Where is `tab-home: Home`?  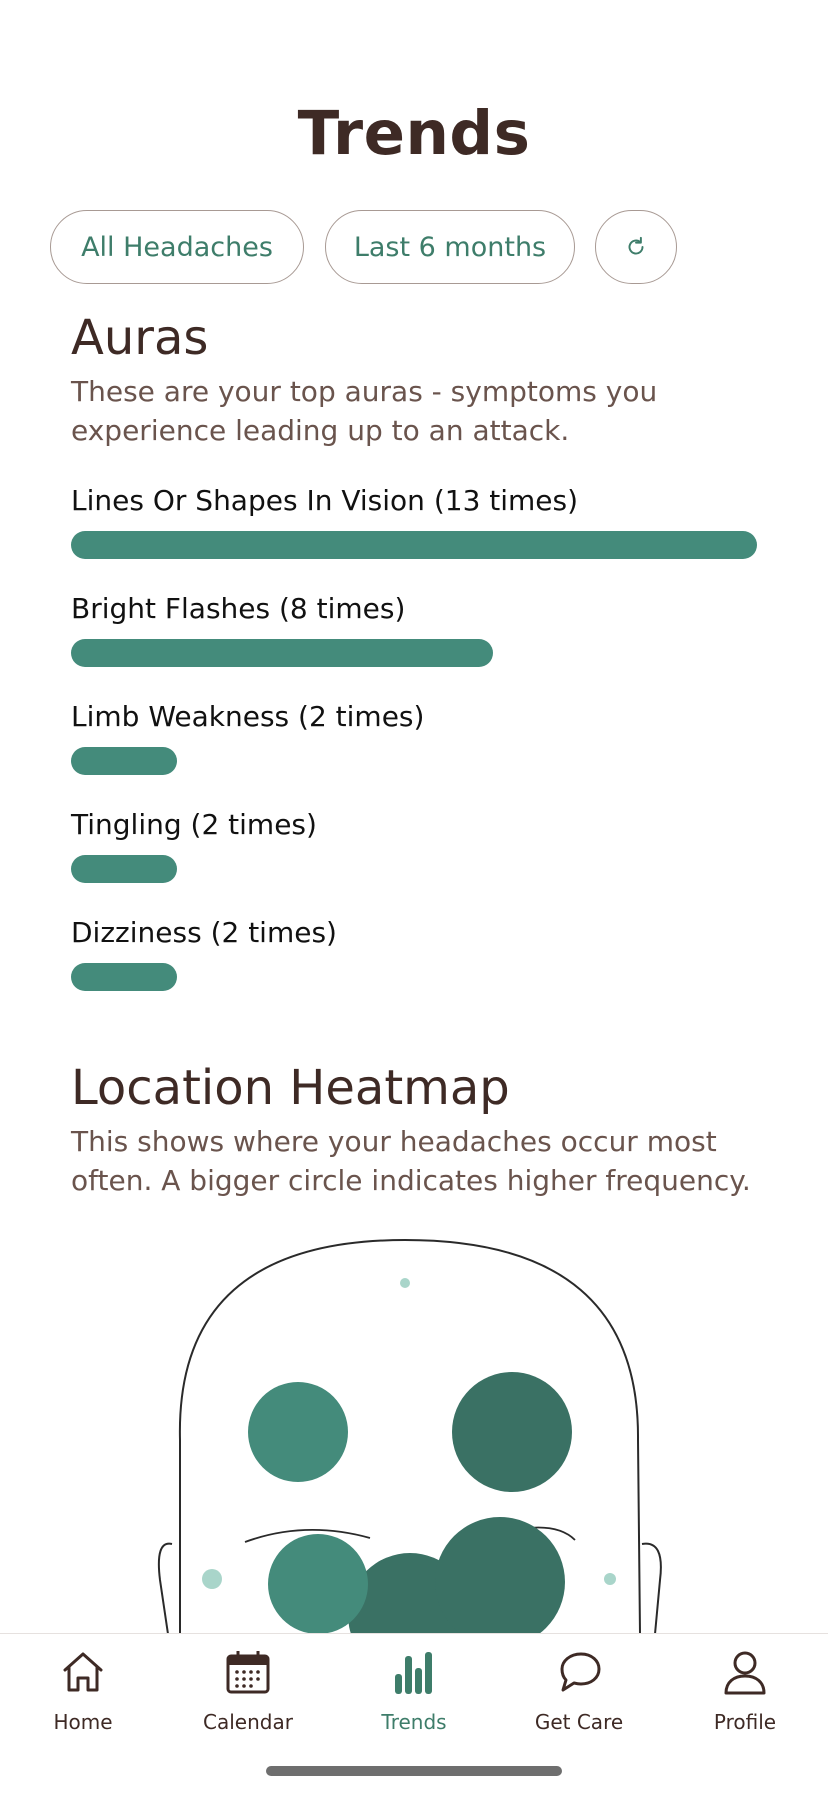 tab-home: Home is located at coordinates (83, 1698).